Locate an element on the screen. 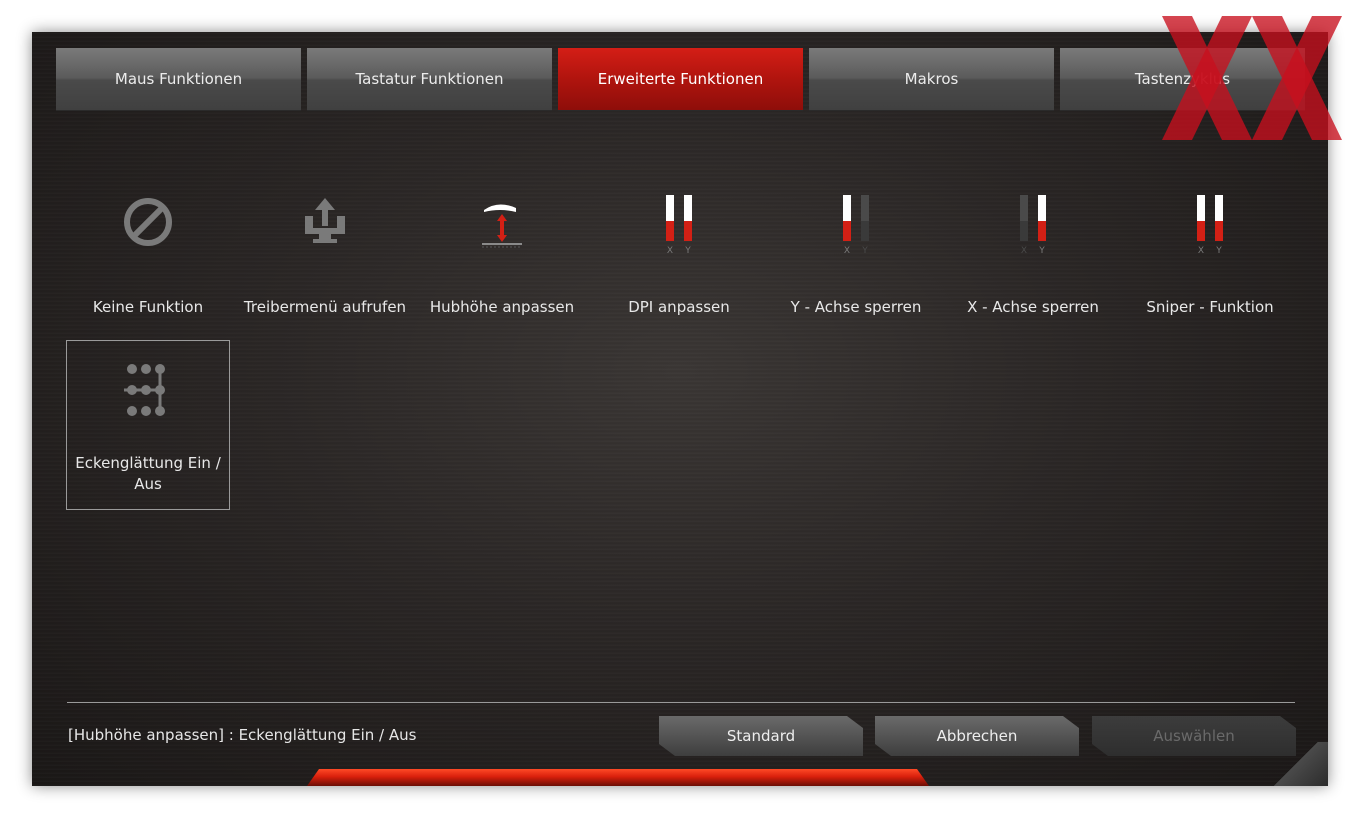  tab-advanced-functions: Erweiterte Funktionen is located at coordinates (680, 79).